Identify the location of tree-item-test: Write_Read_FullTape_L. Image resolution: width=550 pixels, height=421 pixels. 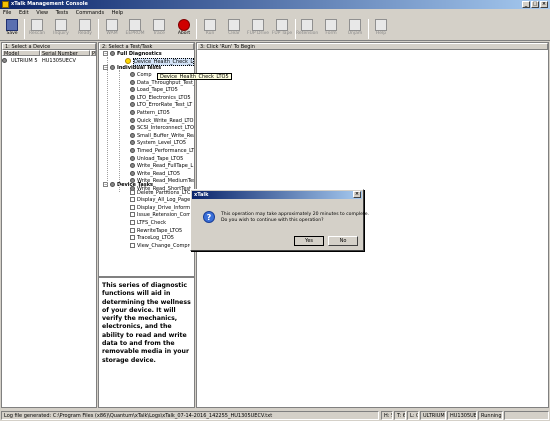
(161, 166).